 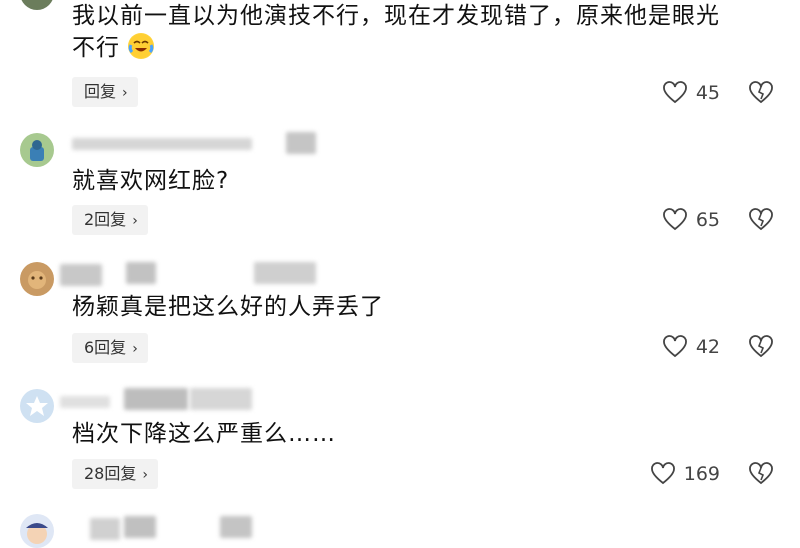 I want to click on like-button: 169, so click(x=685, y=474).